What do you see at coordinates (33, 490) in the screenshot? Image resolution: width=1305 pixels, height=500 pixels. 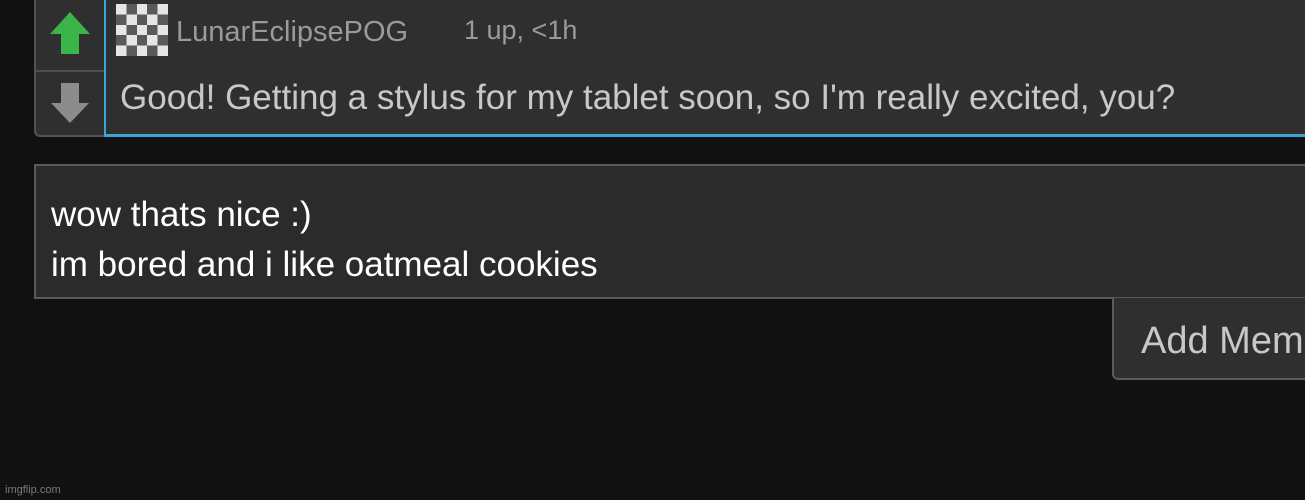 I see `watermark: imgflip.com` at bounding box center [33, 490].